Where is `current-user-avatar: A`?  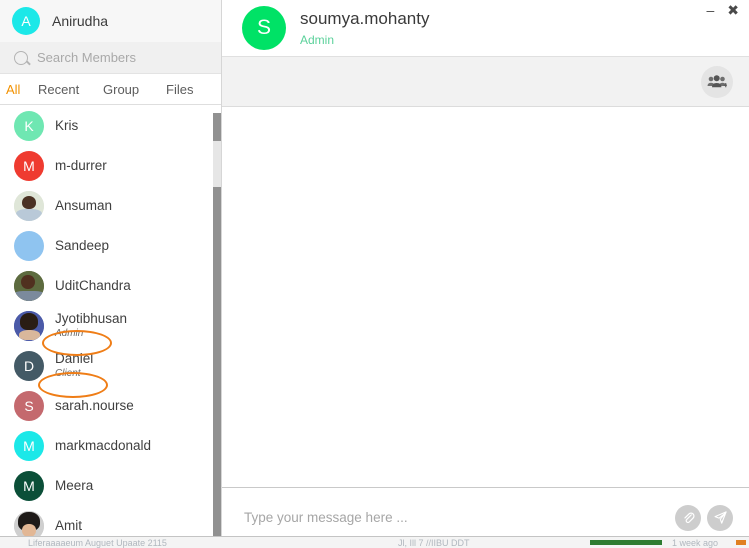
current-user-avatar: A is located at coordinates (26, 21).